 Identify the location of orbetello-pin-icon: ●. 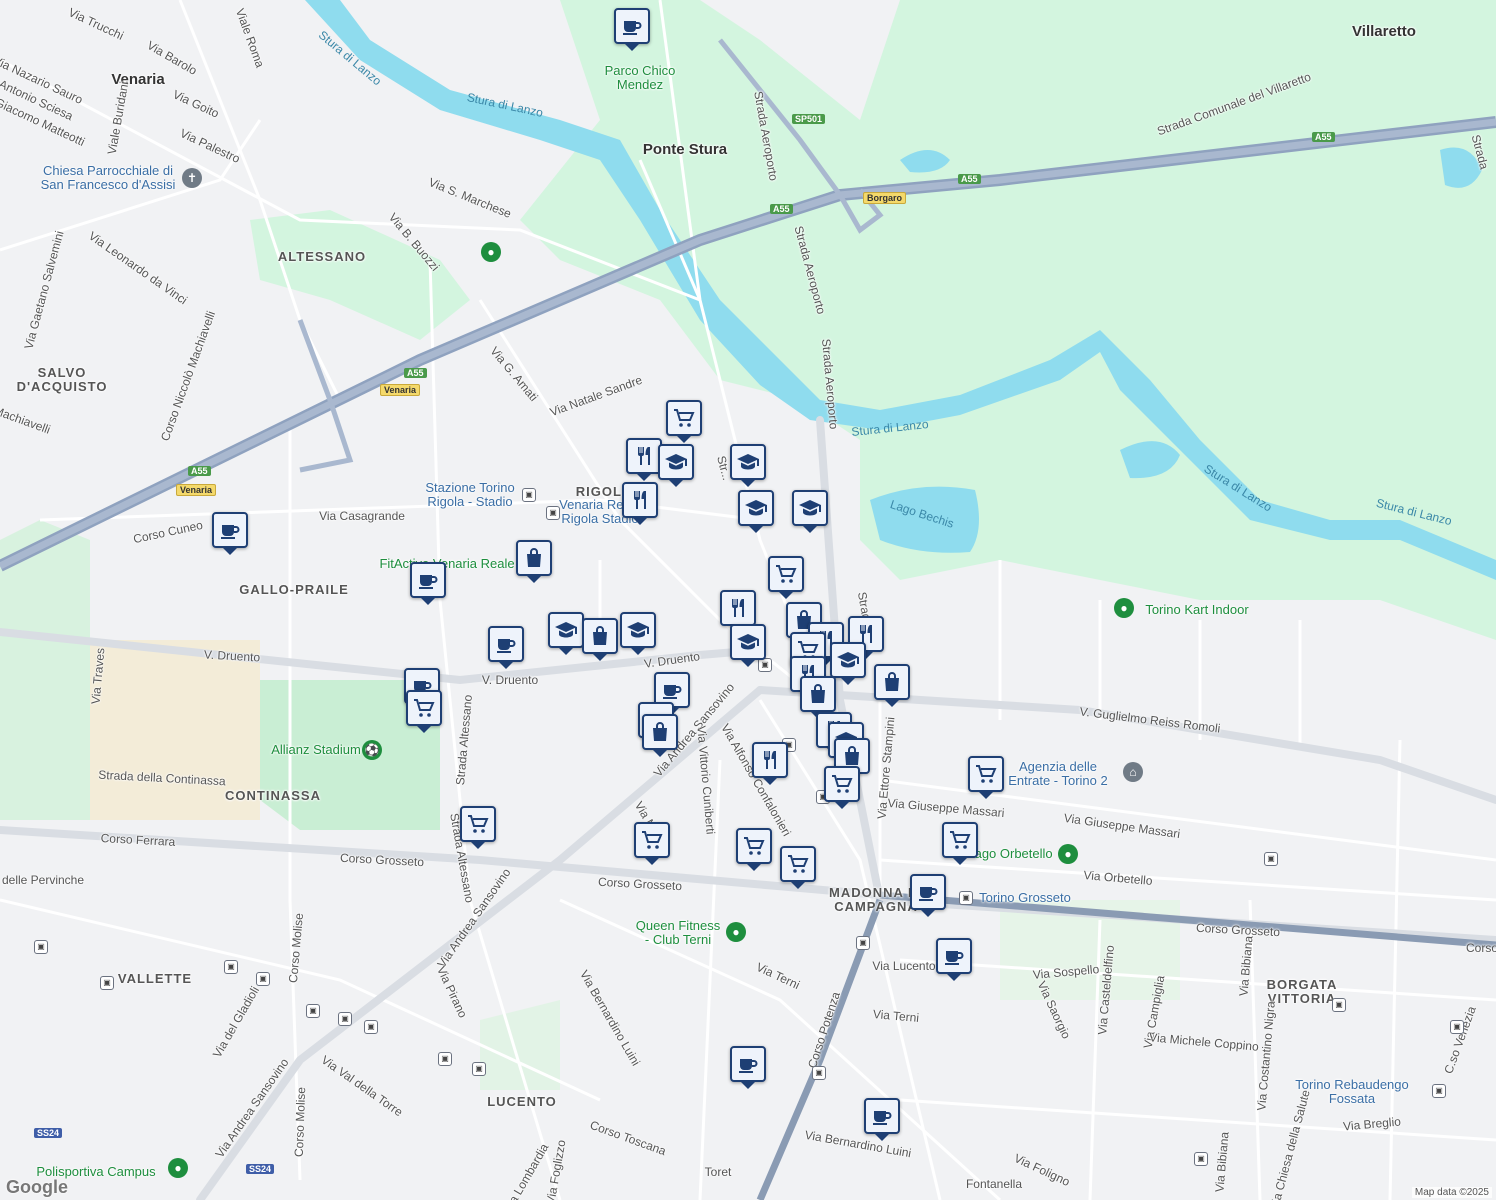
(1068, 854).